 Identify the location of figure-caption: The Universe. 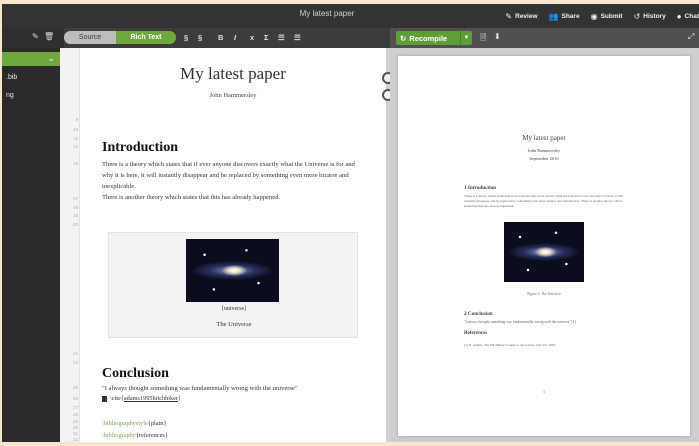
(234, 324).